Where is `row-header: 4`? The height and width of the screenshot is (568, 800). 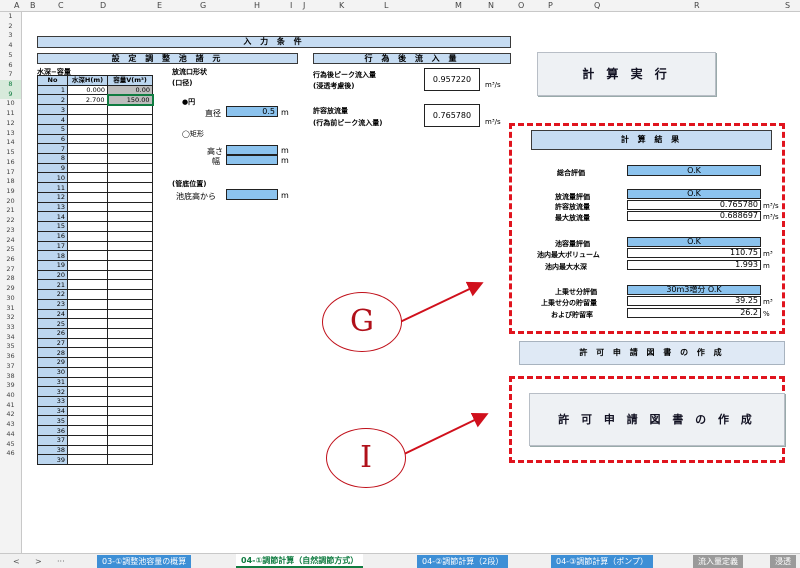
row-header: 4 is located at coordinates (10, 46).